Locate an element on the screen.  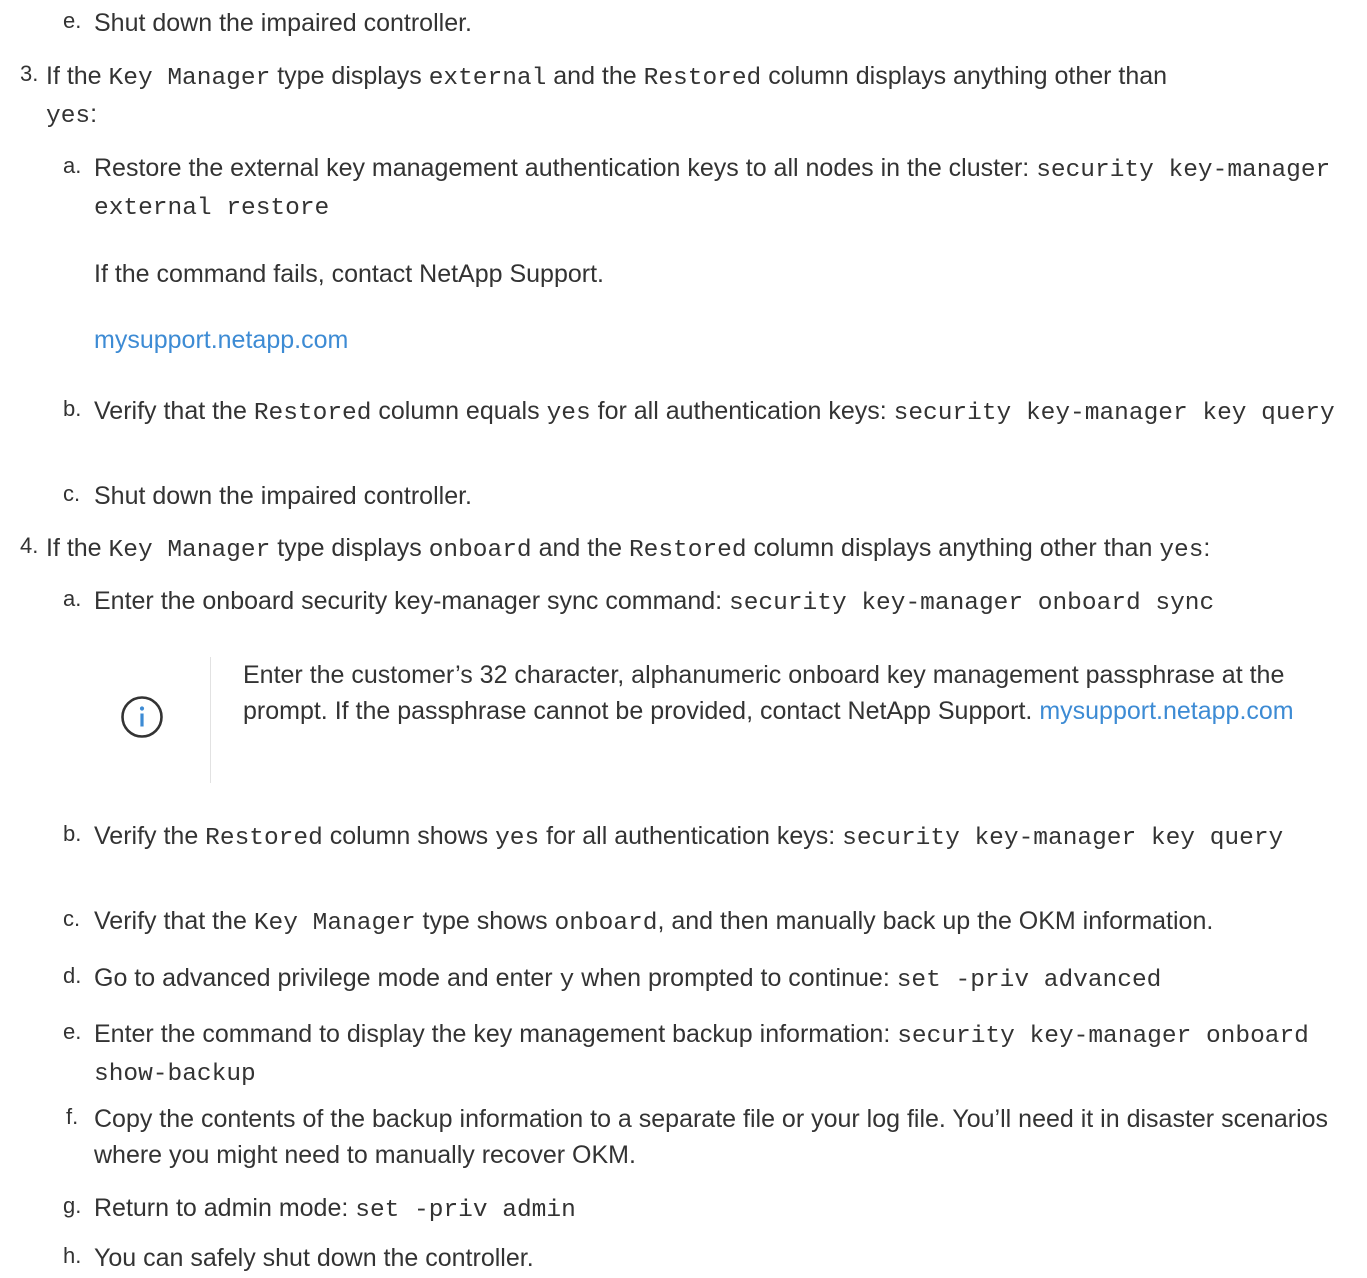
list-text: You can safely shut down the controller. is located at coordinates (314, 1258).